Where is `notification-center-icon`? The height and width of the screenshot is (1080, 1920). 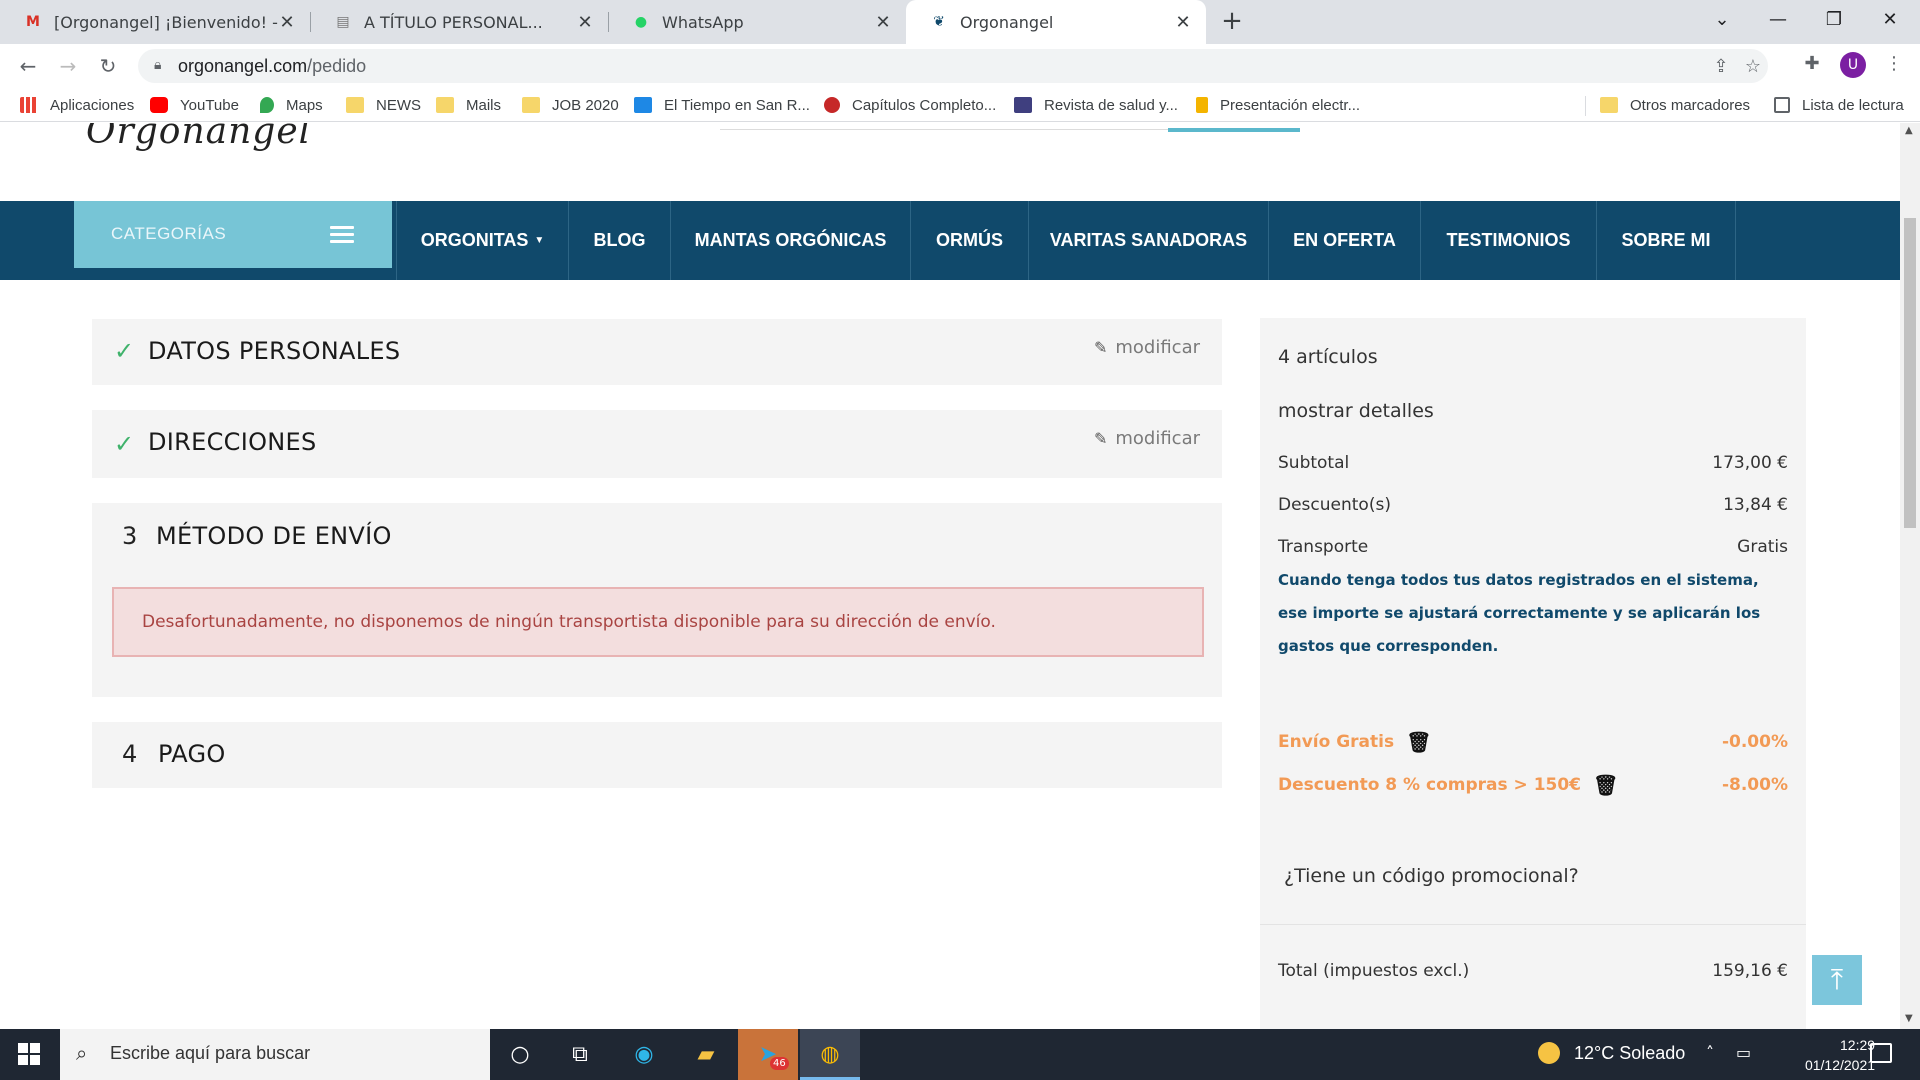
notification-center-icon is located at coordinates (1881, 1053).